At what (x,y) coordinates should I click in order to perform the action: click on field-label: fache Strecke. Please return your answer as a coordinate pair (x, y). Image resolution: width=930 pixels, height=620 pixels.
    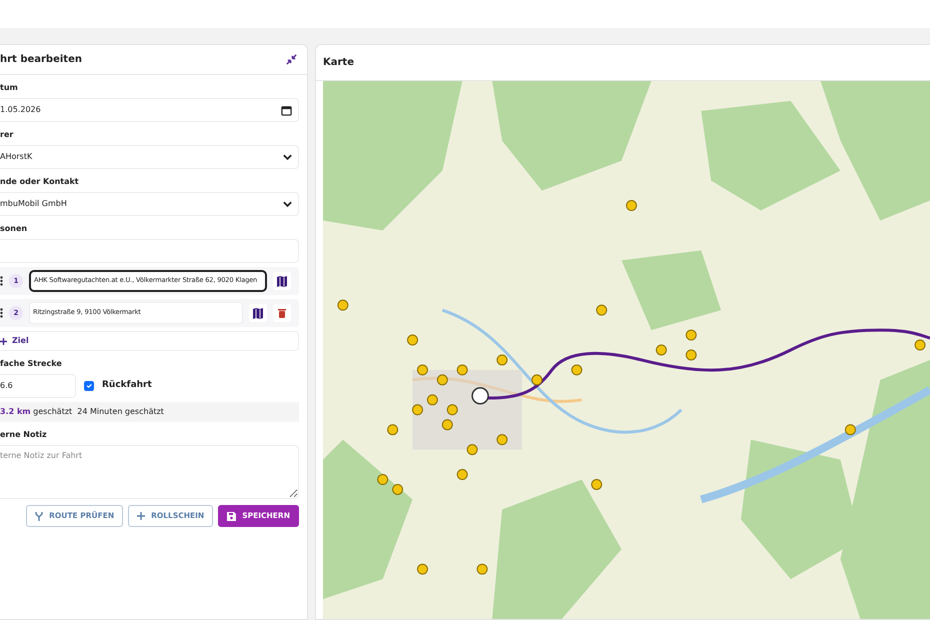
    Looking at the image, I should click on (31, 364).